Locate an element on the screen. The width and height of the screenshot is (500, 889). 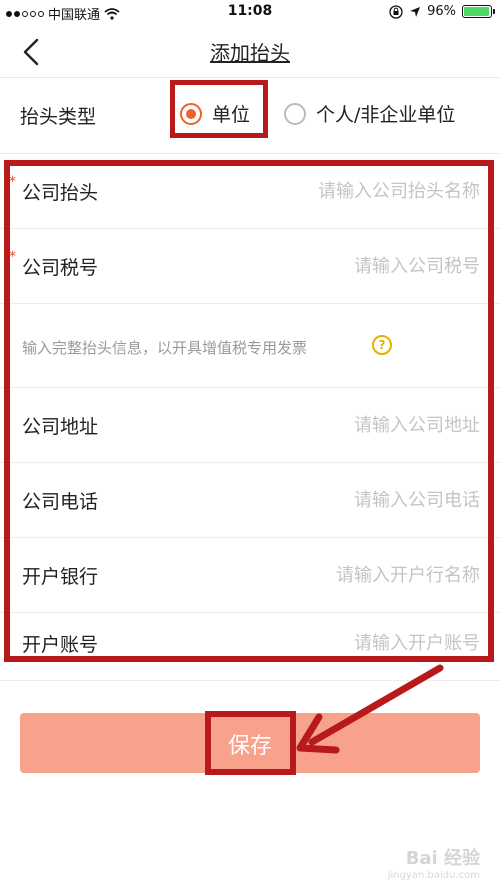
nav-bar: 添加抬头 is located at coordinates (250, 51).